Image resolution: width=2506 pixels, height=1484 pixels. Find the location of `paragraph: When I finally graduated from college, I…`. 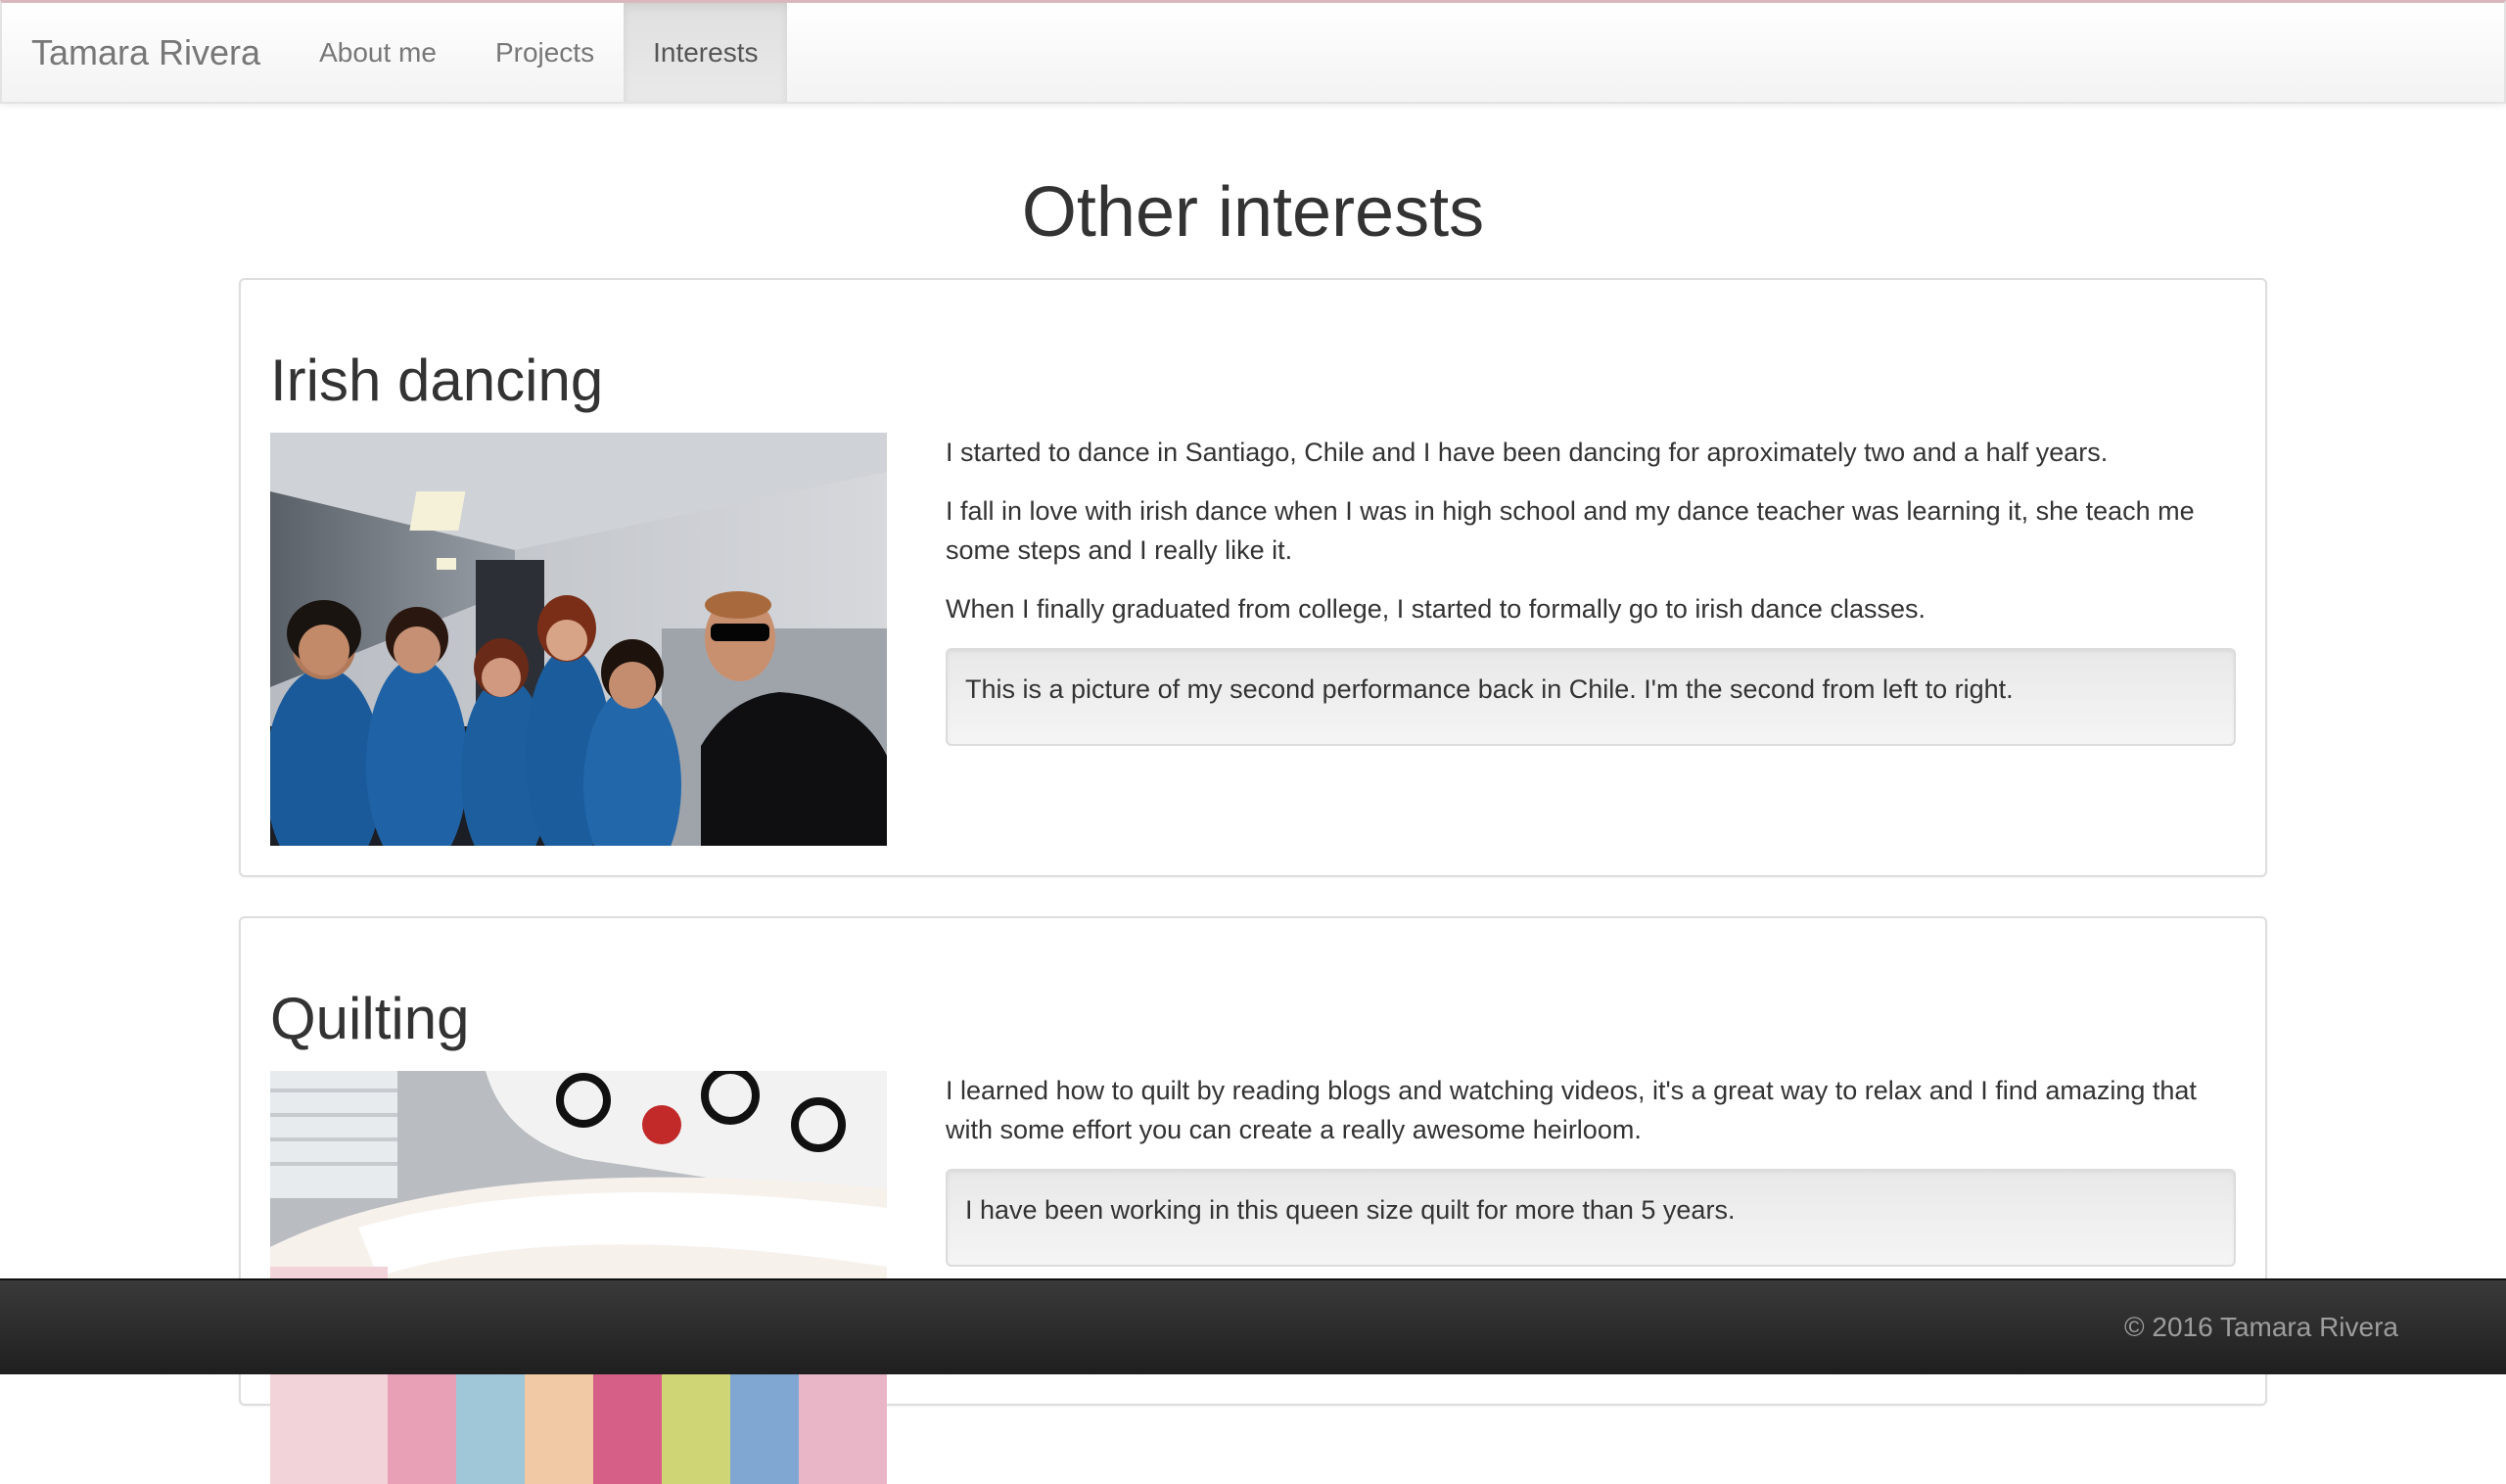

paragraph: When I finally graduated from college, I… is located at coordinates (1436, 609).